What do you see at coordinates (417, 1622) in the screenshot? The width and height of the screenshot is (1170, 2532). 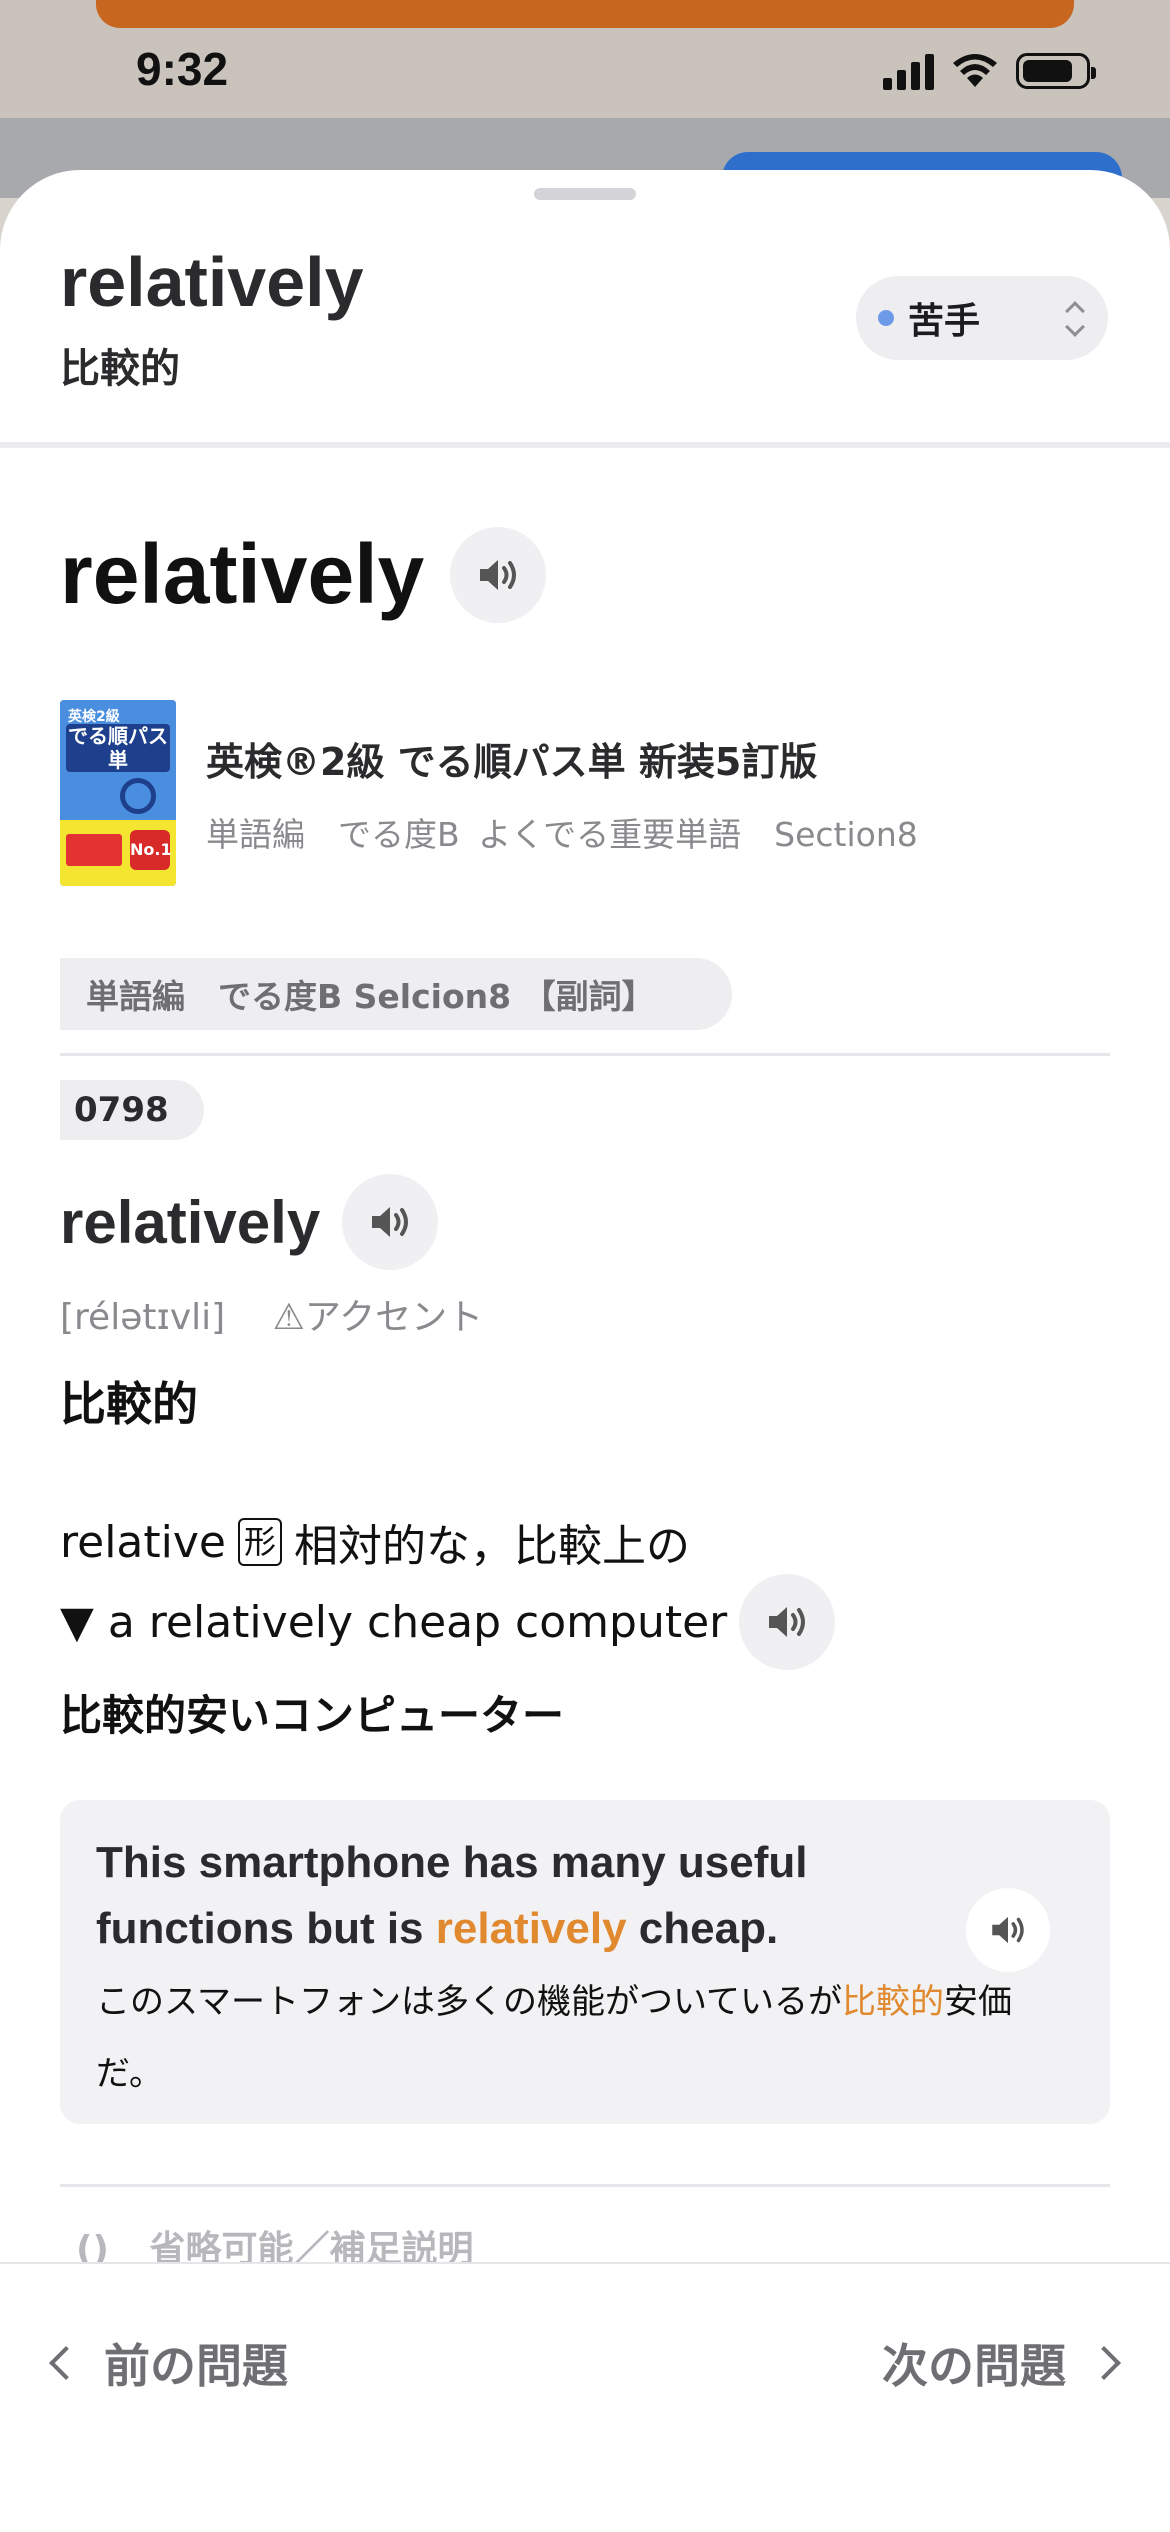 I see `phrase-en: a relatively cheap computer` at bounding box center [417, 1622].